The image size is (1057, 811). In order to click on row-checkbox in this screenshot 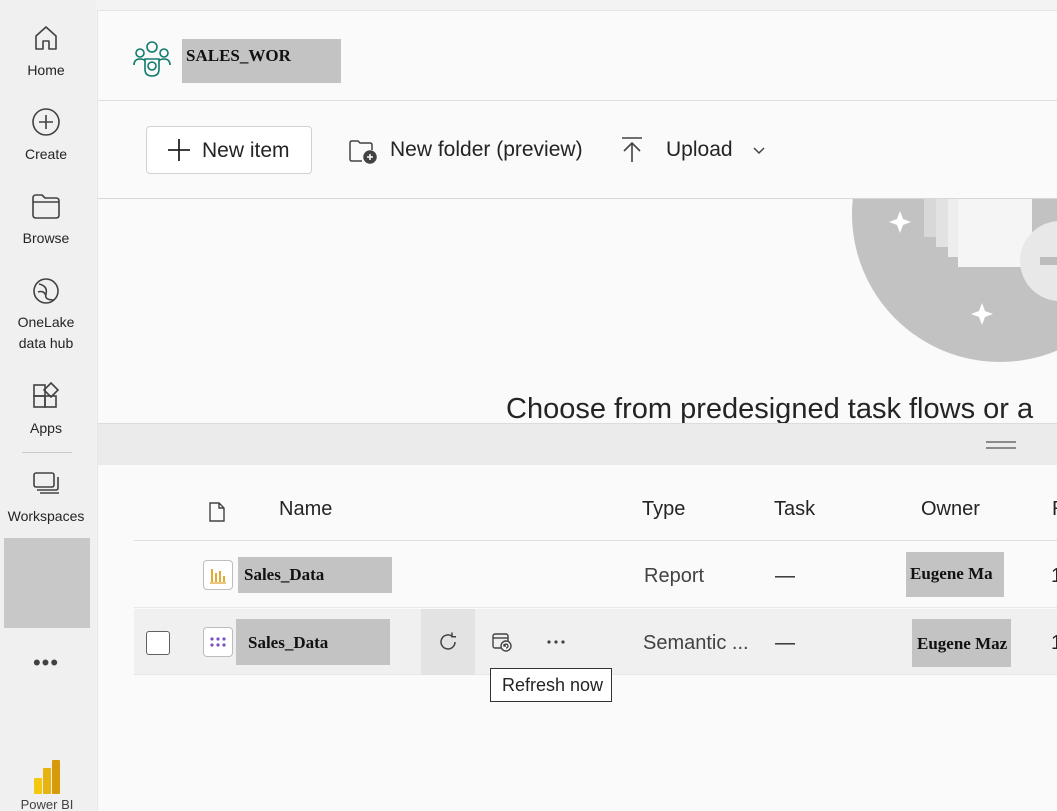, I will do `click(158, 643)`.